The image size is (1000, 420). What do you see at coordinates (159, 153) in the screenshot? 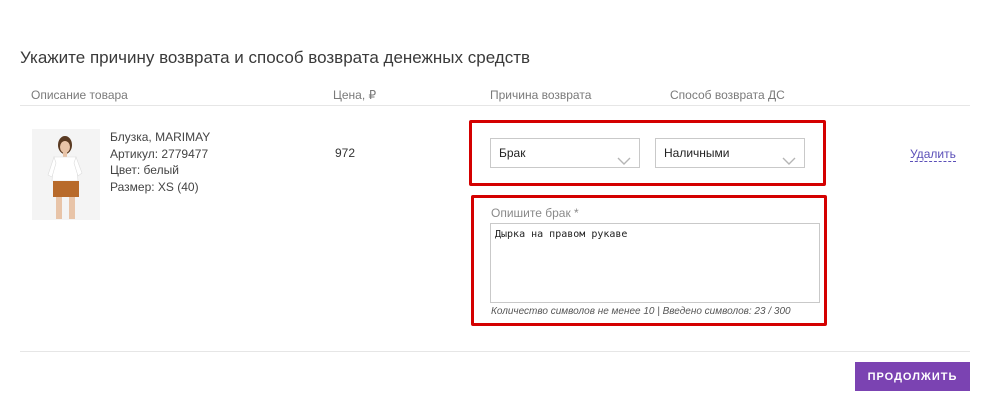
I see `product-article: Артикул: 2779477` at bounding box center [159, 153].